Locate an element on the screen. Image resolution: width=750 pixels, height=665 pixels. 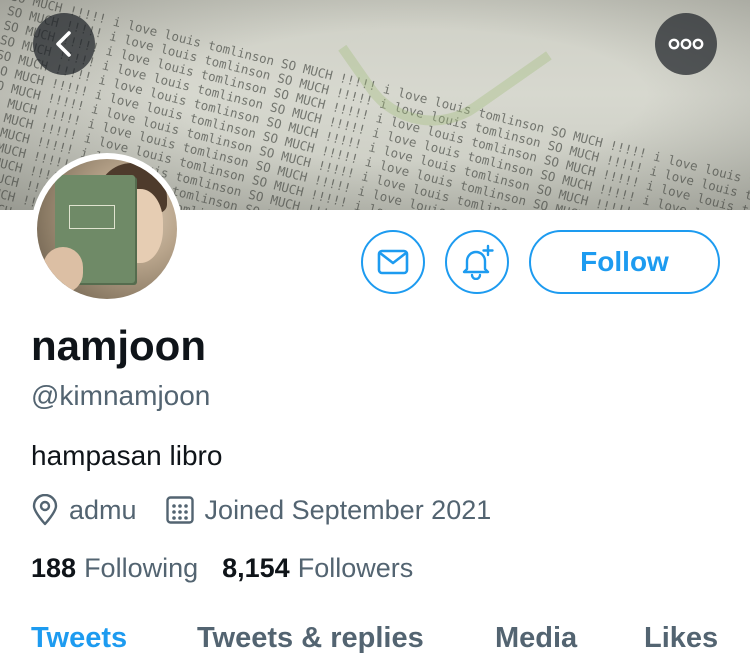
location: admu is located at coordinates (84, 510).